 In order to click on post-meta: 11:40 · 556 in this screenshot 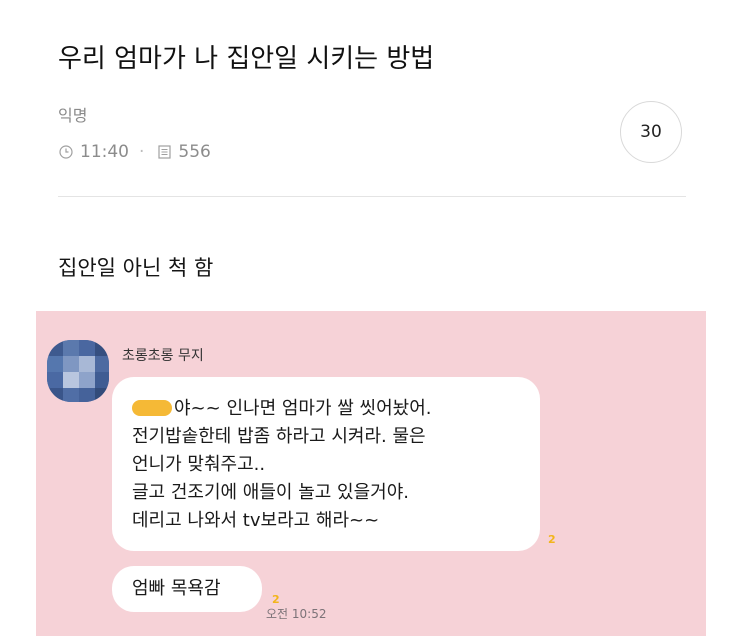, I will do `click(134, 152)`.